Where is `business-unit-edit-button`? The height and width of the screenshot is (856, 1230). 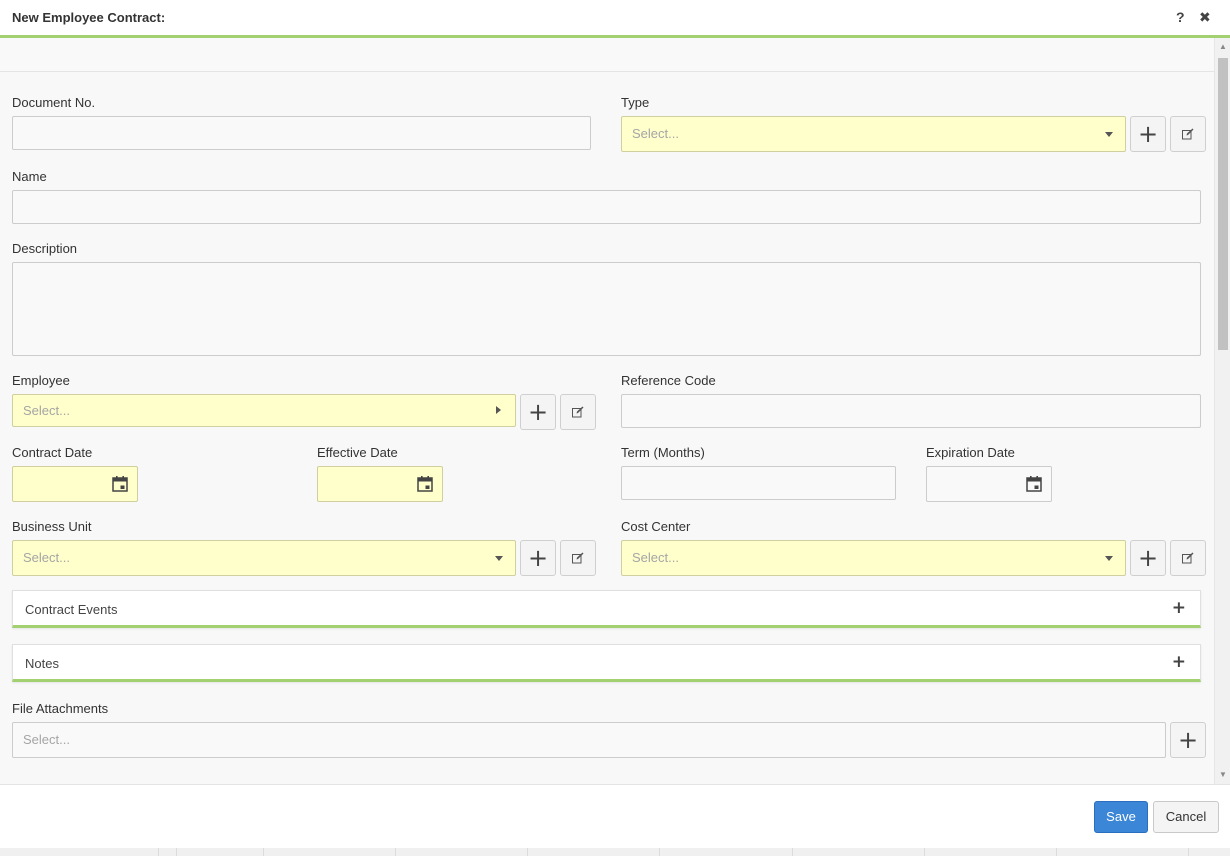 business-unit-edit-button is located at coordinates (578, 558).